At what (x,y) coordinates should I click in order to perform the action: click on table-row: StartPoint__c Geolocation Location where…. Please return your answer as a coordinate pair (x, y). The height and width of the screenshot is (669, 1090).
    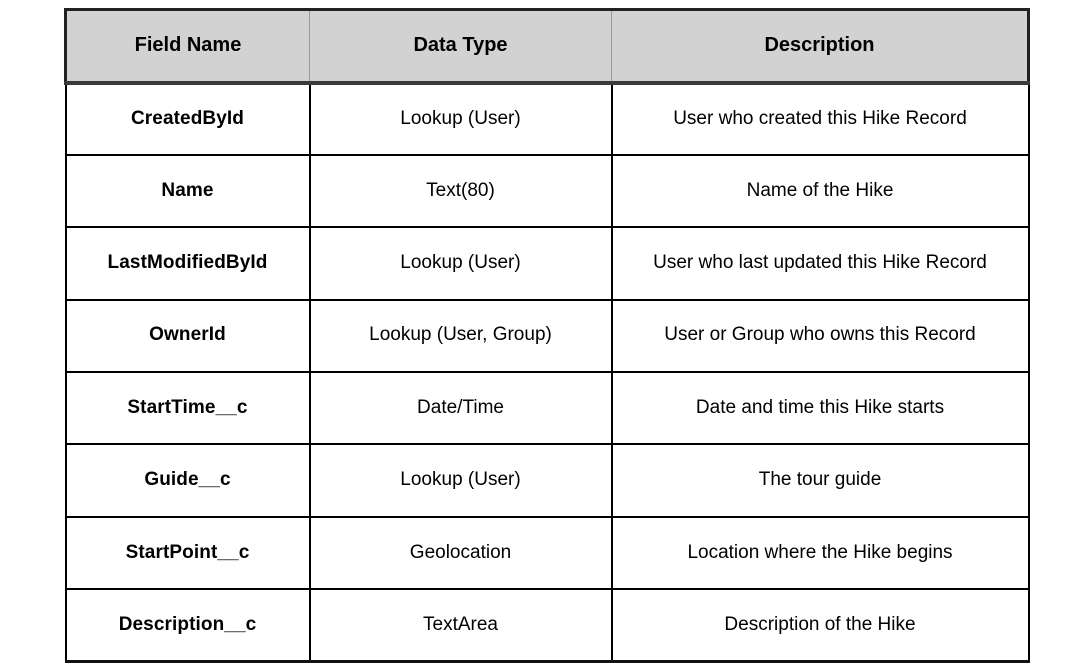
    Looking at the image, I should click on (547, 553).